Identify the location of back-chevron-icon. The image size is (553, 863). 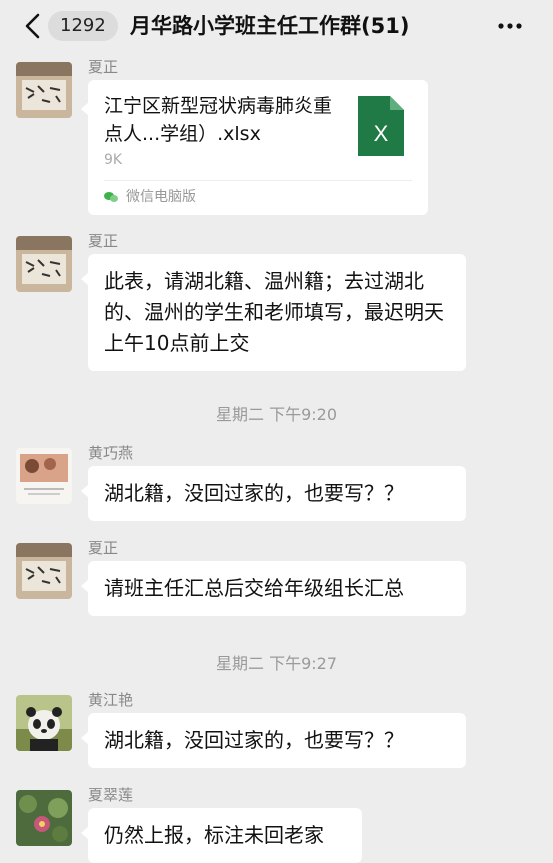
(34, 26).